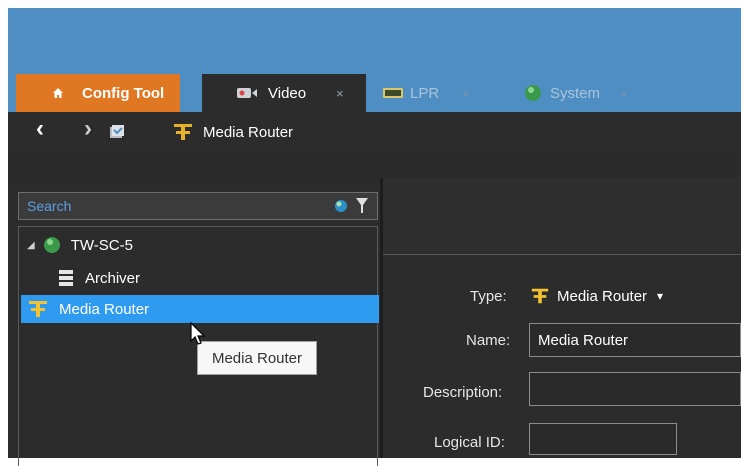  I want to click on tab-system-label: System, so click(575, 93).